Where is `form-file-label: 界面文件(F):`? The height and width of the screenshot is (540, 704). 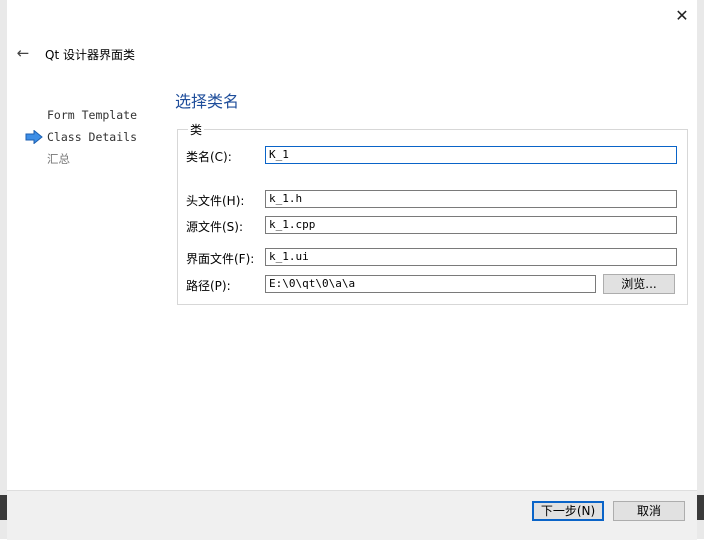 form-file-label: 界面文件(F): is located at coordinates (220, 259).